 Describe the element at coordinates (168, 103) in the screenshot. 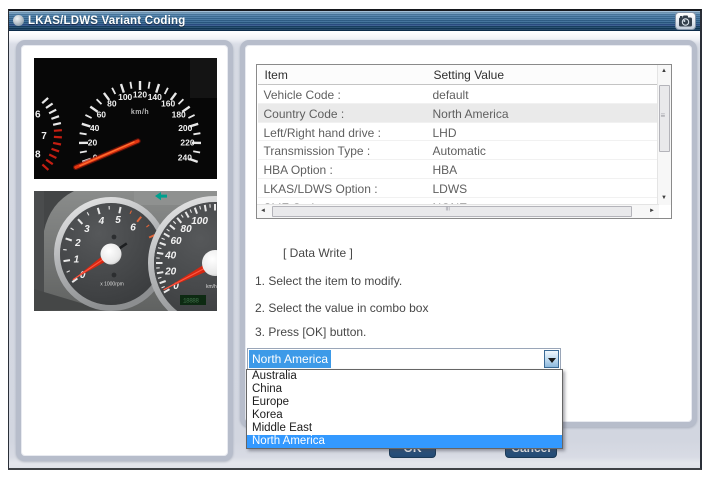

I see `svg-text: 160` at that location.